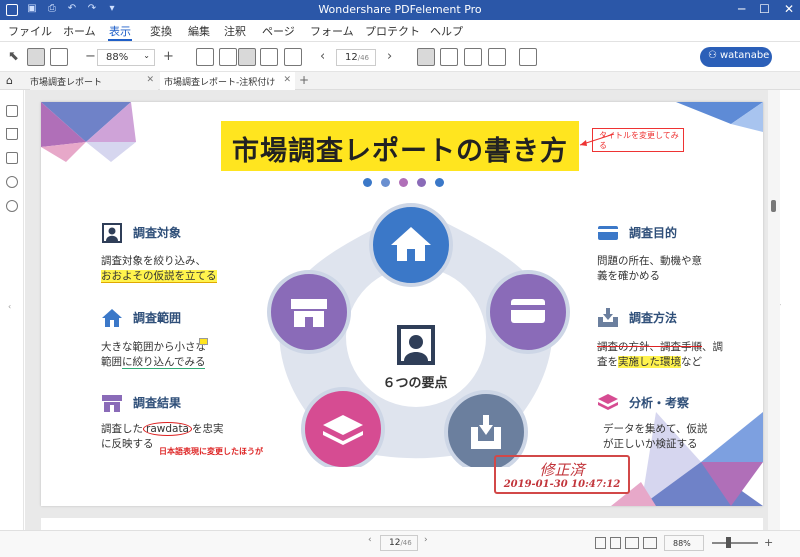 The width and height of the screenshot is (800, 557). What do you see at coordinates (712, 55) in the screenshot?
I see `user-icon: ⚇` at bounding box center [712, 55].